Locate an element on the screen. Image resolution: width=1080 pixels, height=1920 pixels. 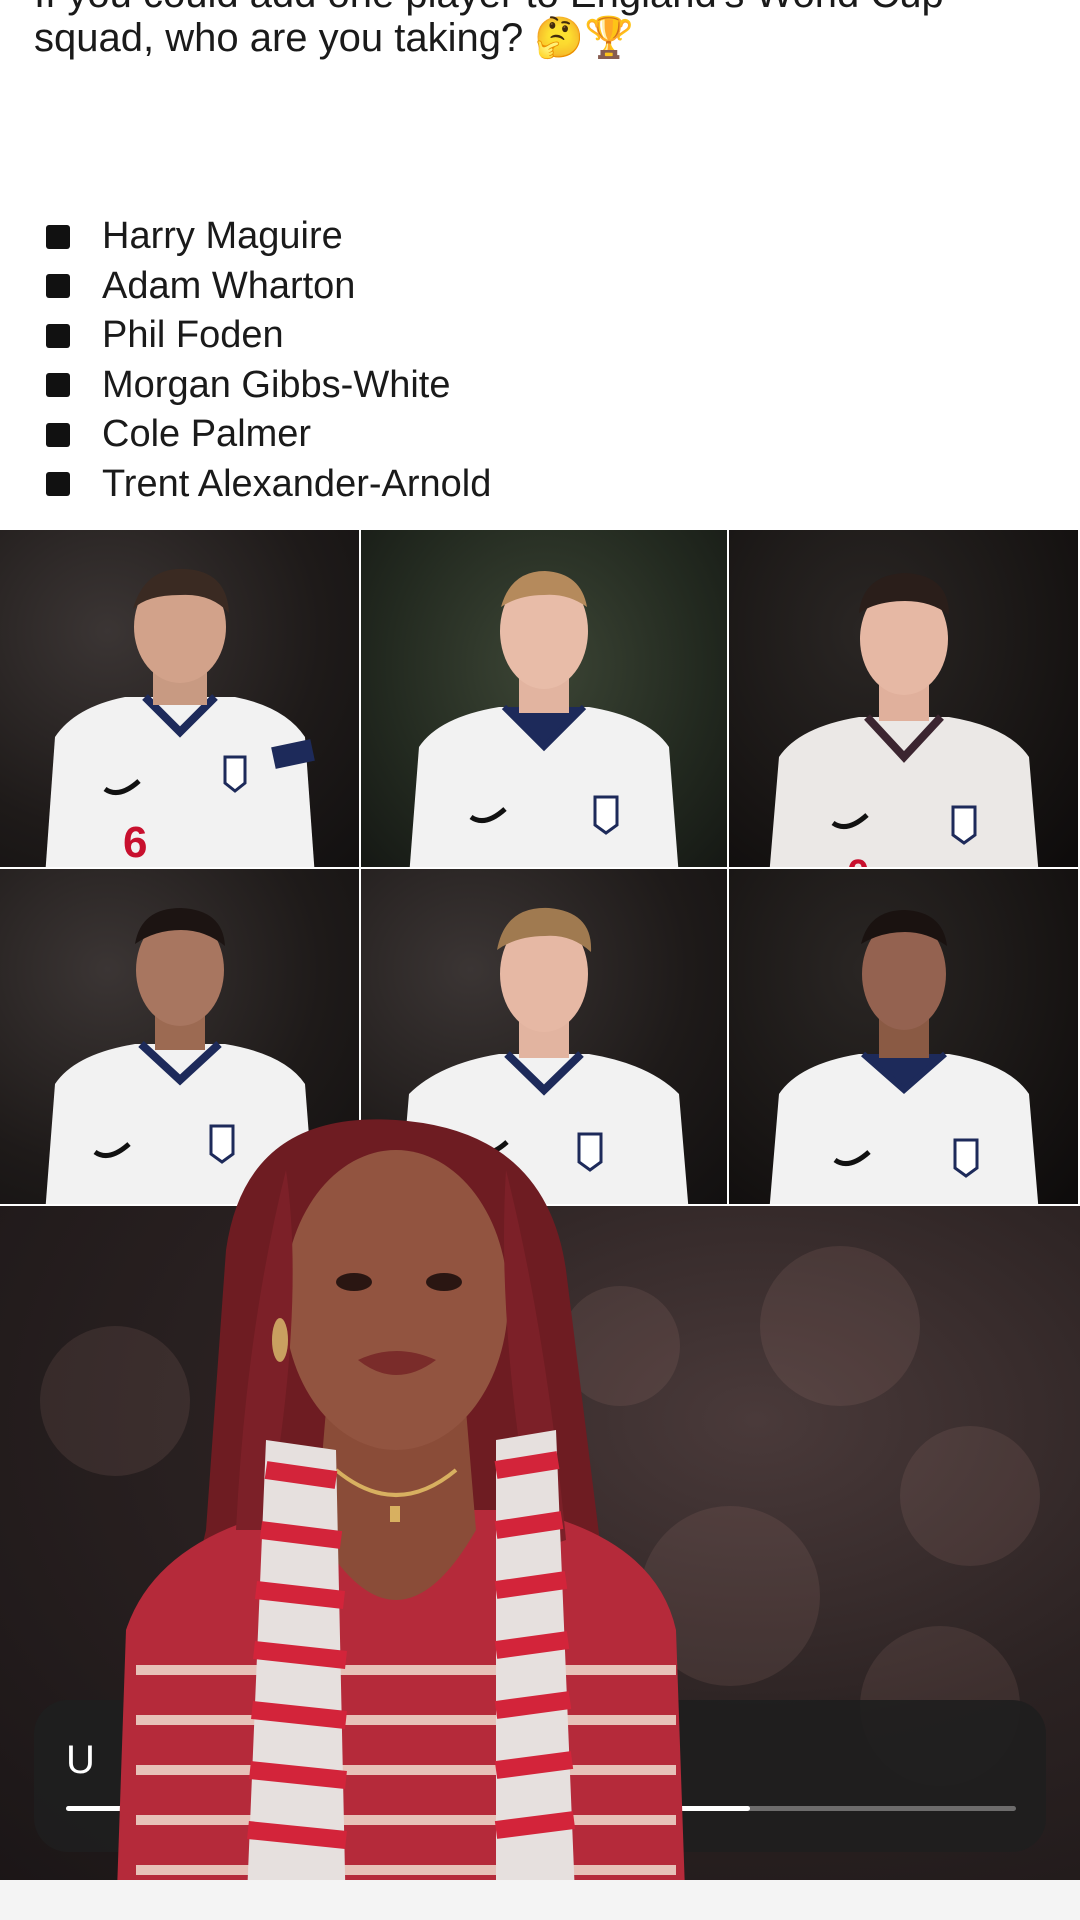
player-photo-wharton is located at coordinates (545, 699).